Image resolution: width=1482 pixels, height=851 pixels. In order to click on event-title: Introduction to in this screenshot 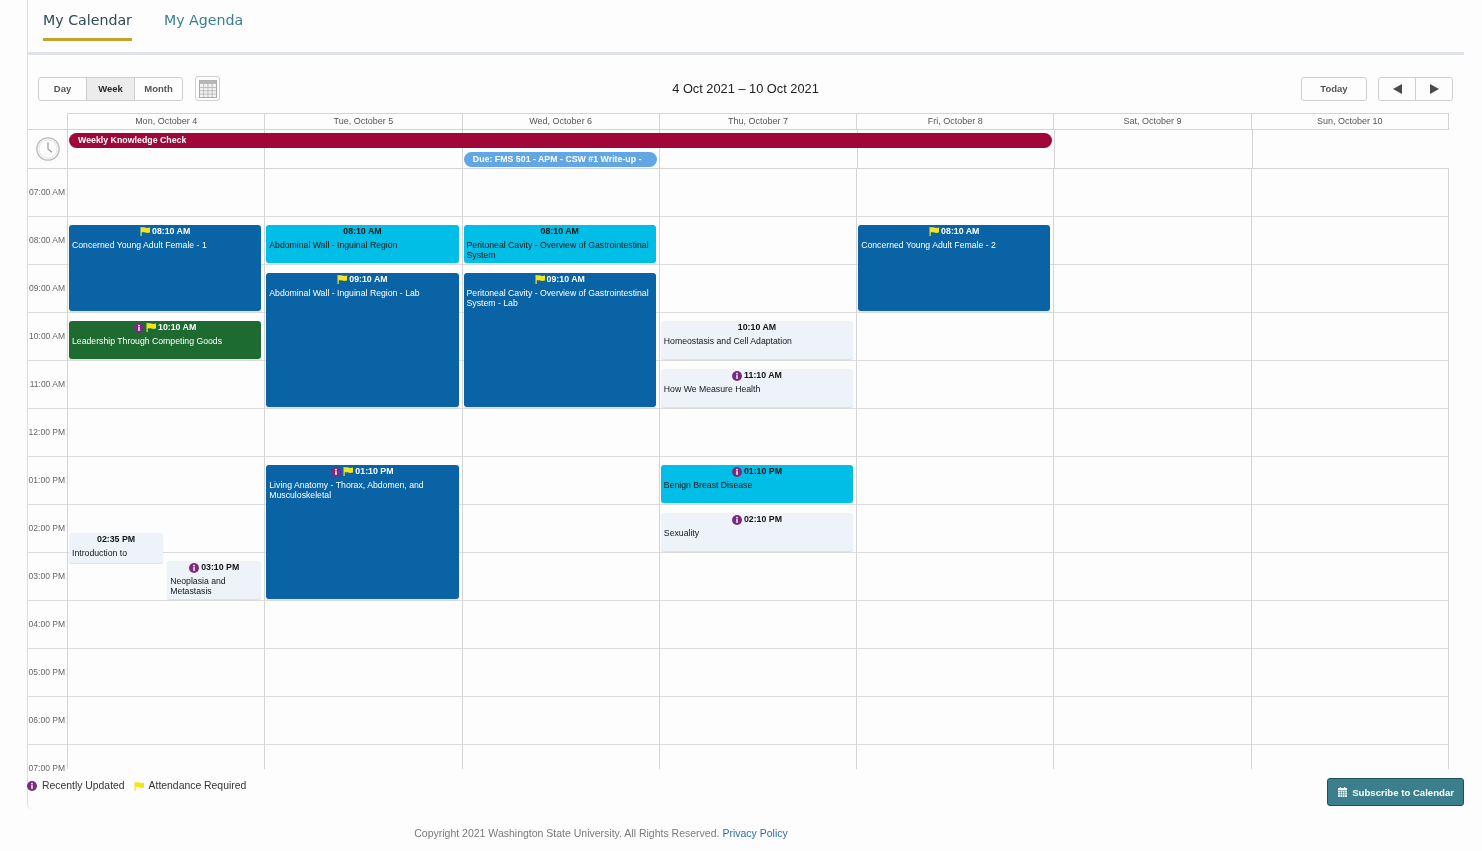, I will do `click(100, 553)`.